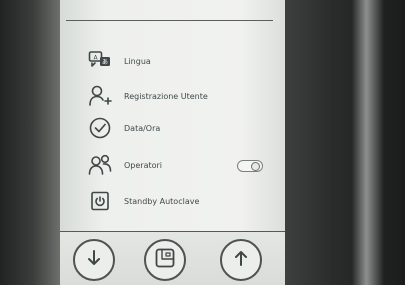  Describe the element at coordinates (368, 142) in the screenshot. I see `device-edge-highlight` at that location.